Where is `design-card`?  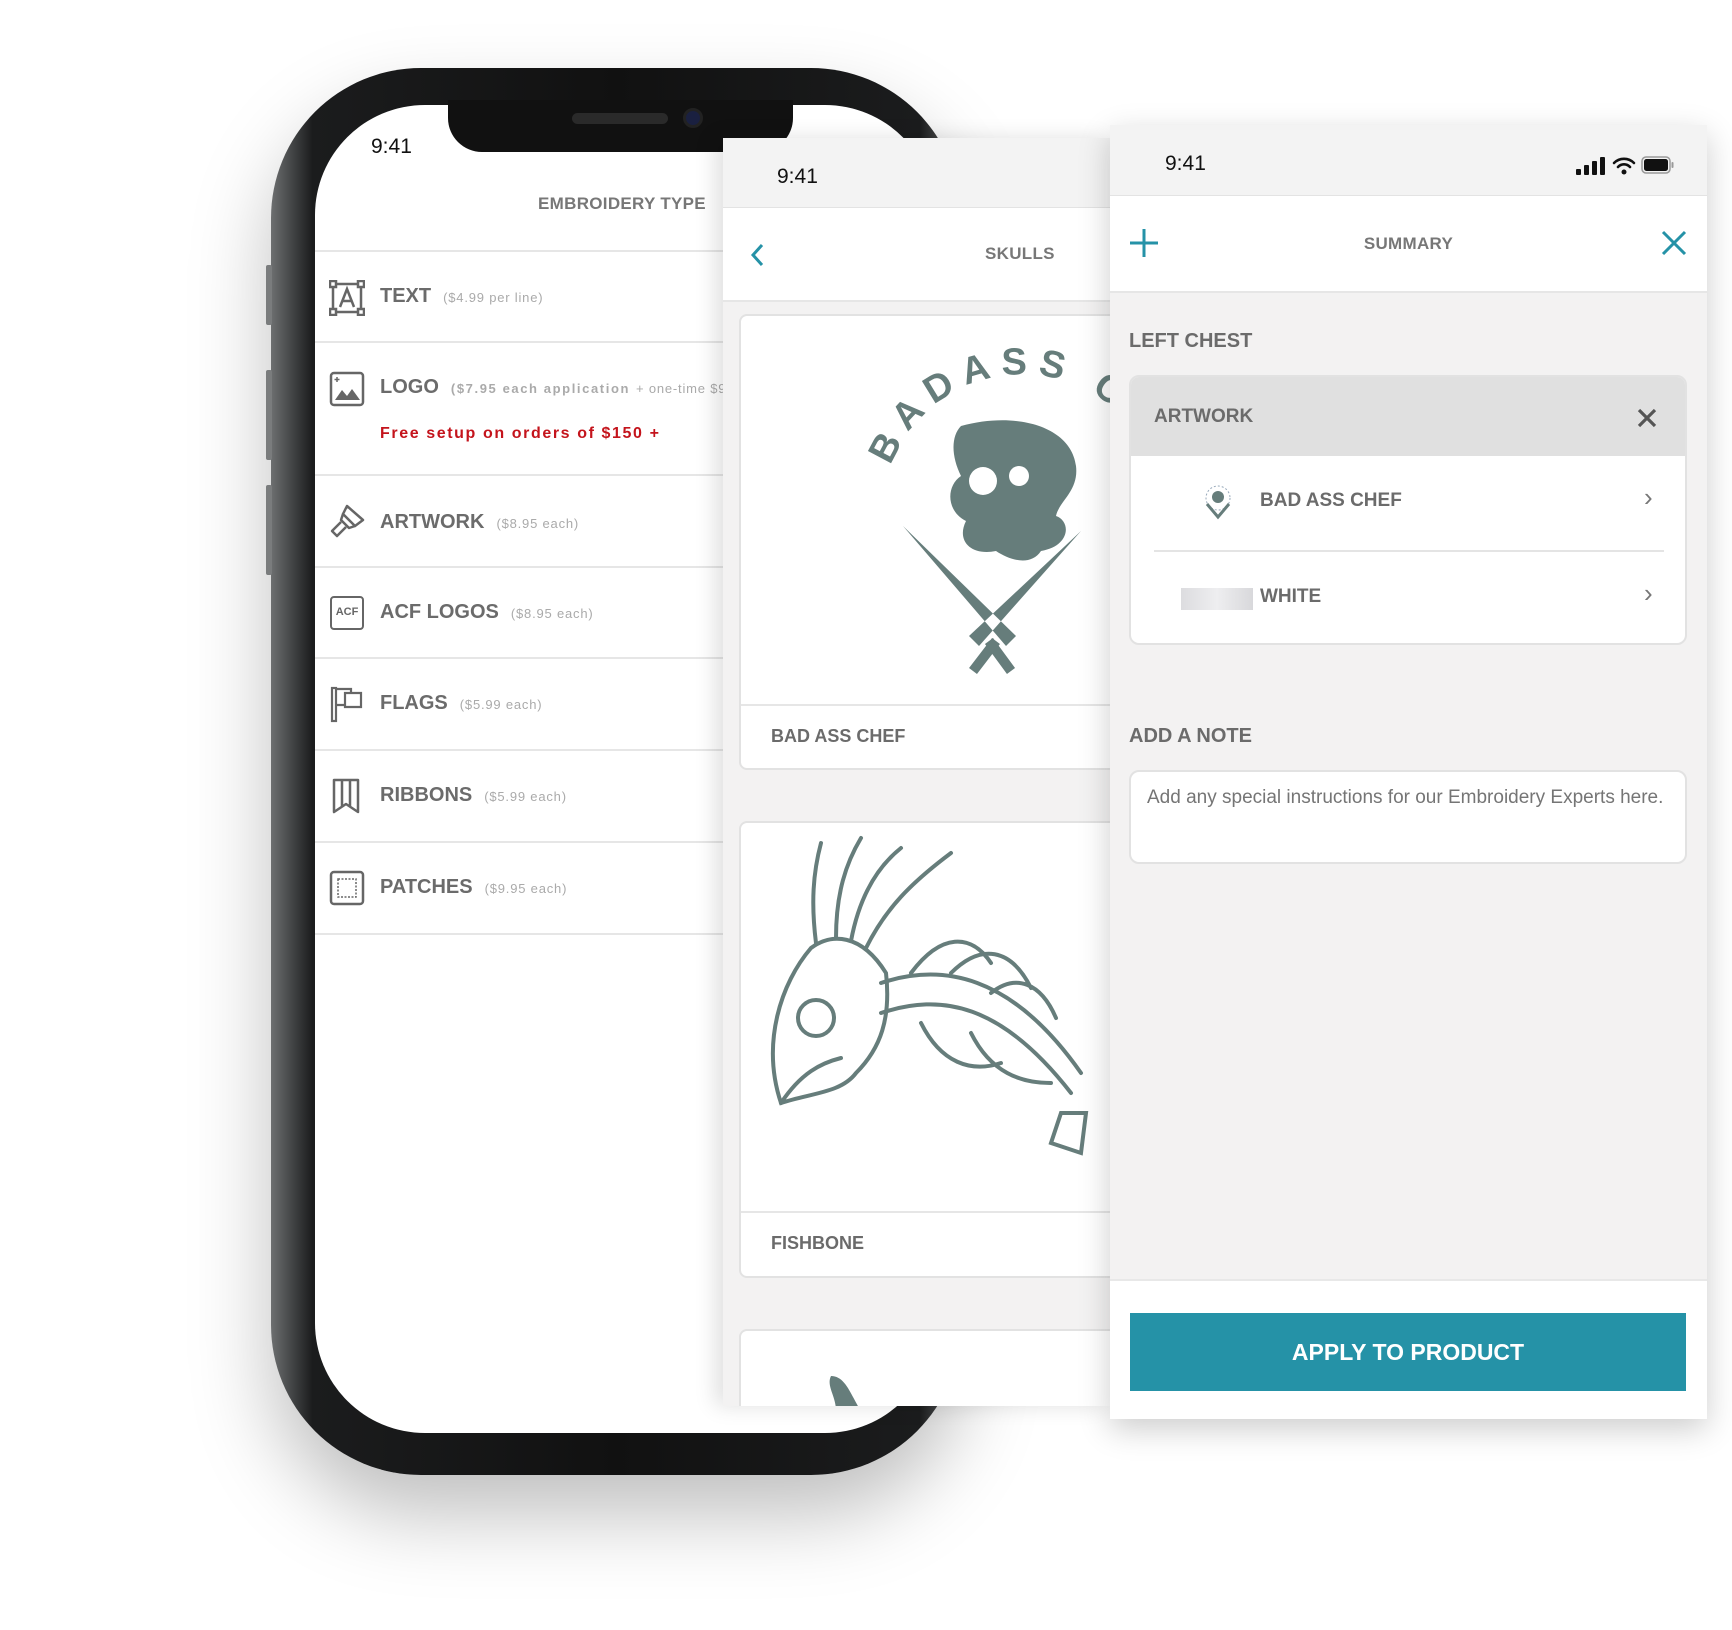 design-card is located at coordinates (924, 1367).